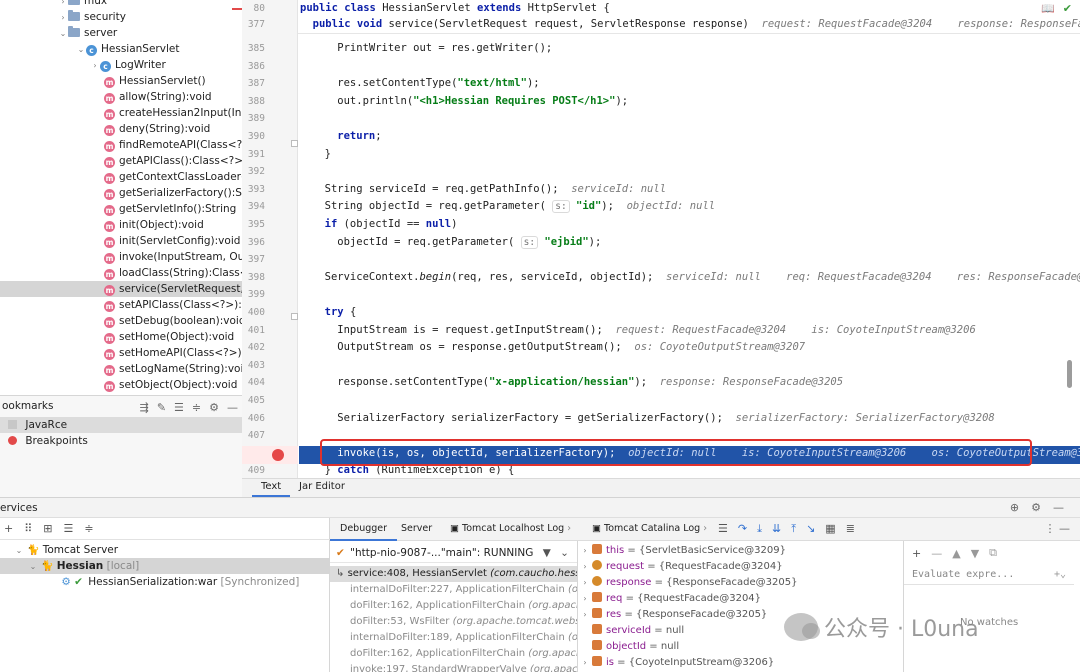 Image resolution: width=1080 pixels, height=672 pixels. Describe the element at coordinates (121, 273) in the screenshot. I see `tree-item: m loadClass(String):Class<` at that location.